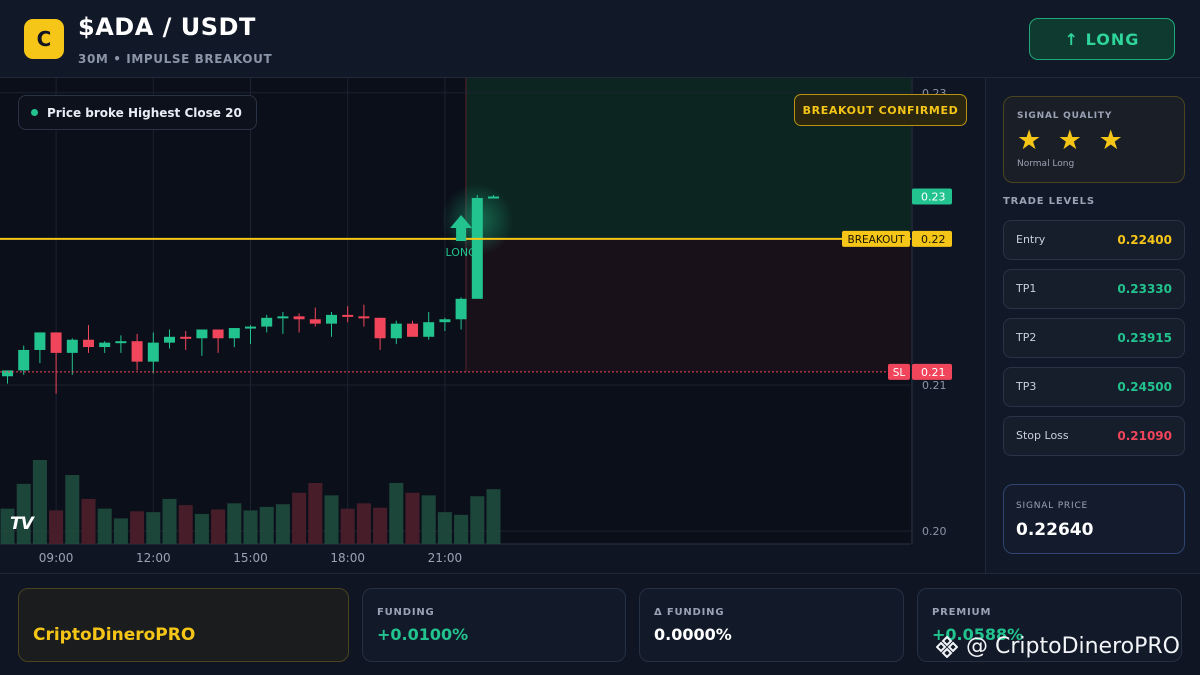 Image resolution: width=1200 pixels, height=675 pixels. What do you see at coordinates (1144, 240) in the screenshot?
I see `level-value: 0.22400` at bounding box center [1144, 240].